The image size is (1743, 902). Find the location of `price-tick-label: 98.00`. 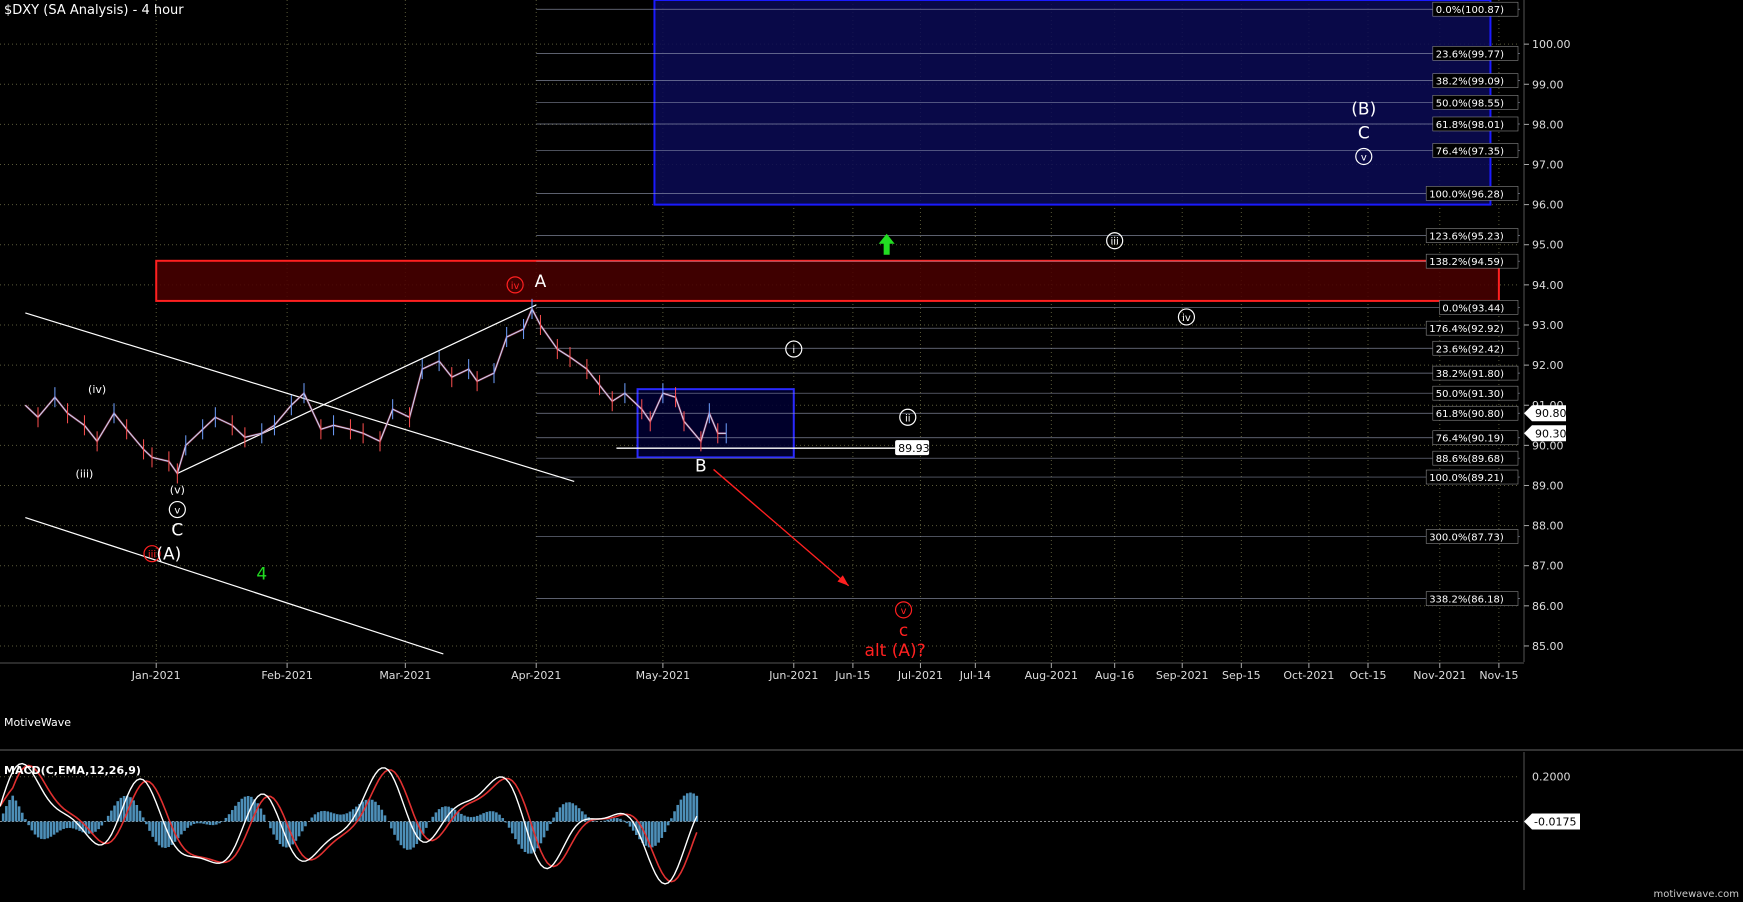

price-tick-label: 98.00 is located at coordinates (1548, 124).